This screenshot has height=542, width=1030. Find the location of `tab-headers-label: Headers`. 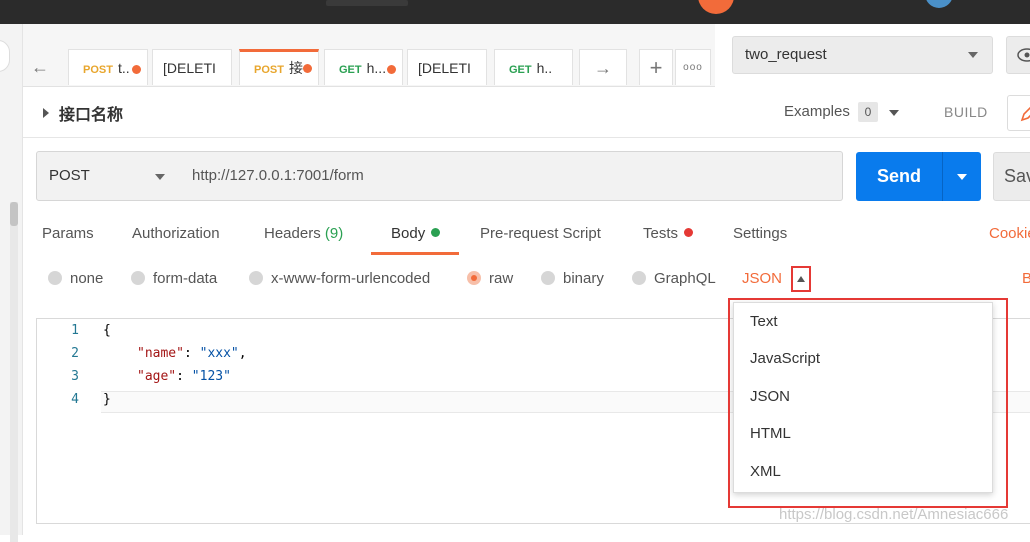

tab-headers-label: Headers is located at coordinates (292, 233).